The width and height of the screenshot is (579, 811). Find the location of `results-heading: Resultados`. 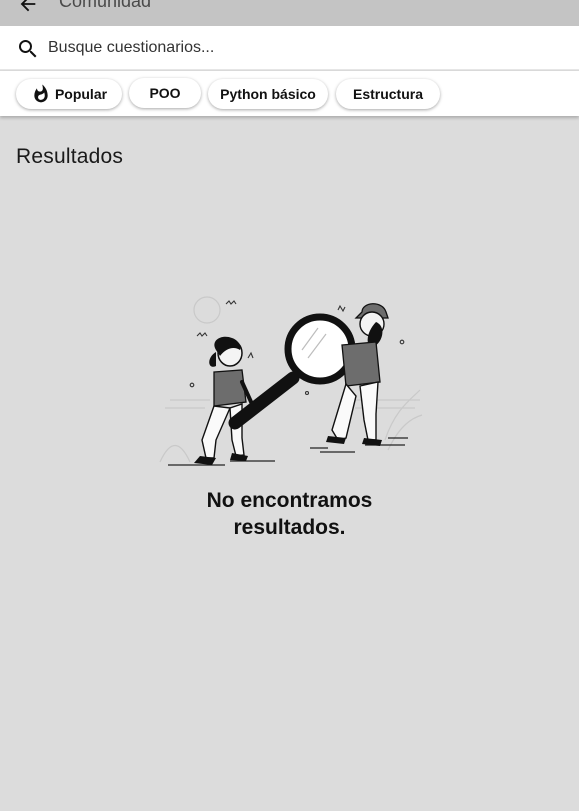

results-heading: Resultados is located at coordinates (70, 156).